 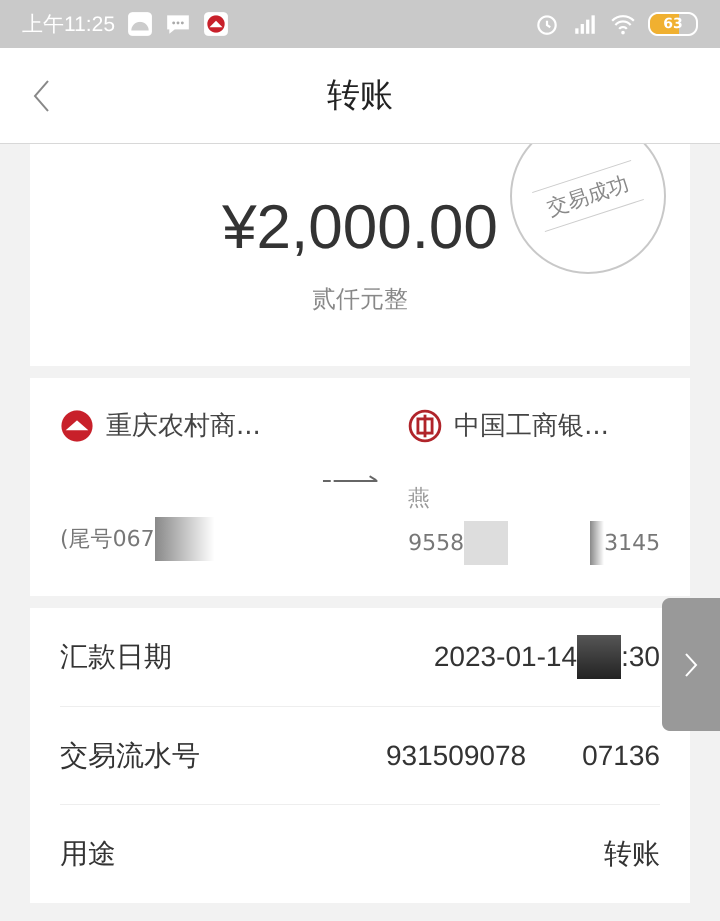 What do you see at coordinates (691, 665) in the screenshot?
I see `chevron-right-icon` at bounding box center [691, 665].